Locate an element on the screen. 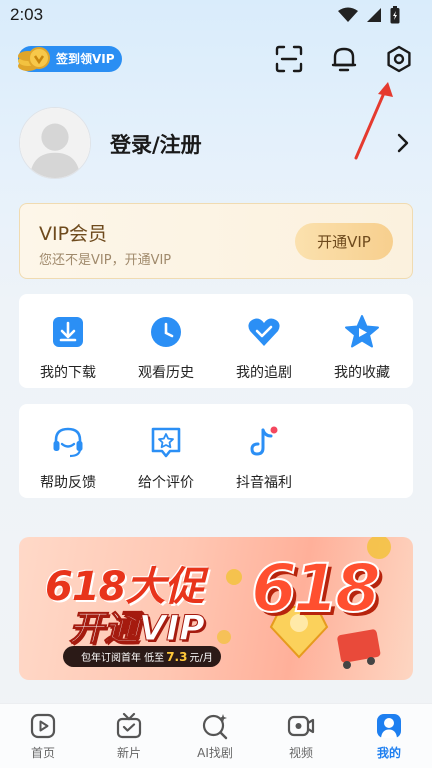 This screenshot has height=768, width=432. rate-app-item: 给个评价 is located at coordinates (166, 457).